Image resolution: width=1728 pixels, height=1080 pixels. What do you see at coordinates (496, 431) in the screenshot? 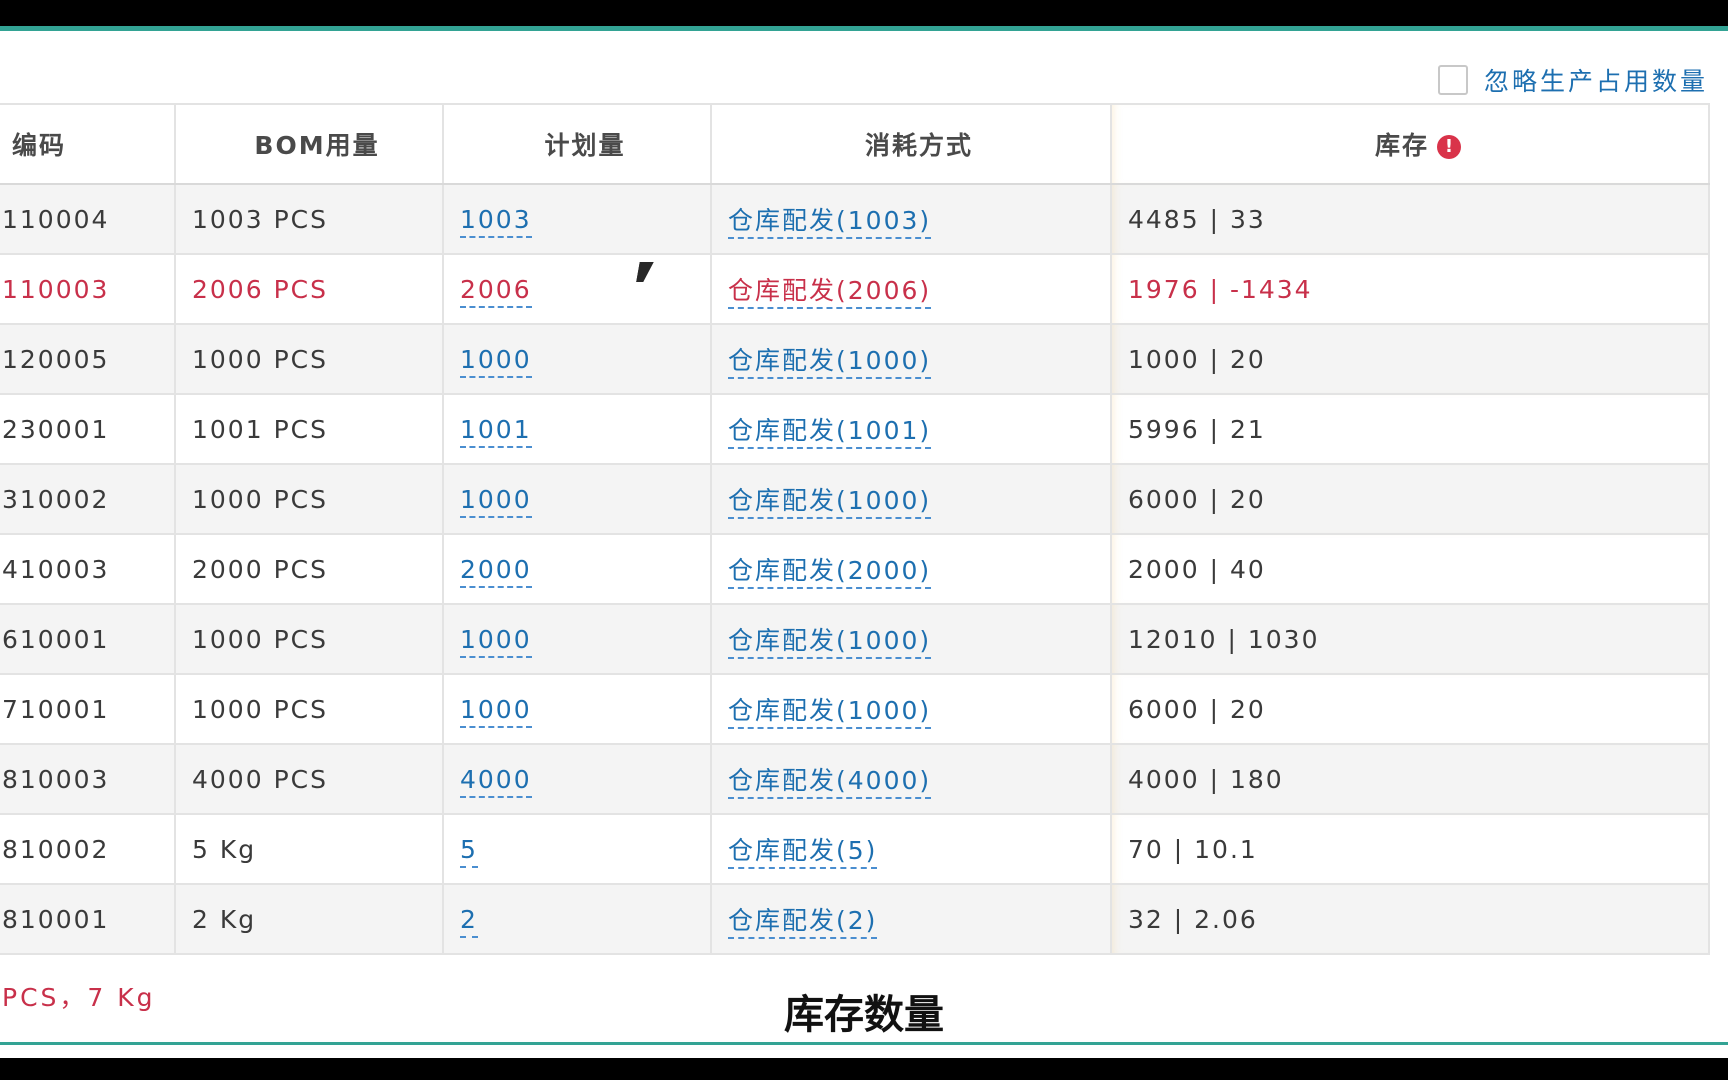
I see `plan-link: 1001` at bounding box center [496, 431].